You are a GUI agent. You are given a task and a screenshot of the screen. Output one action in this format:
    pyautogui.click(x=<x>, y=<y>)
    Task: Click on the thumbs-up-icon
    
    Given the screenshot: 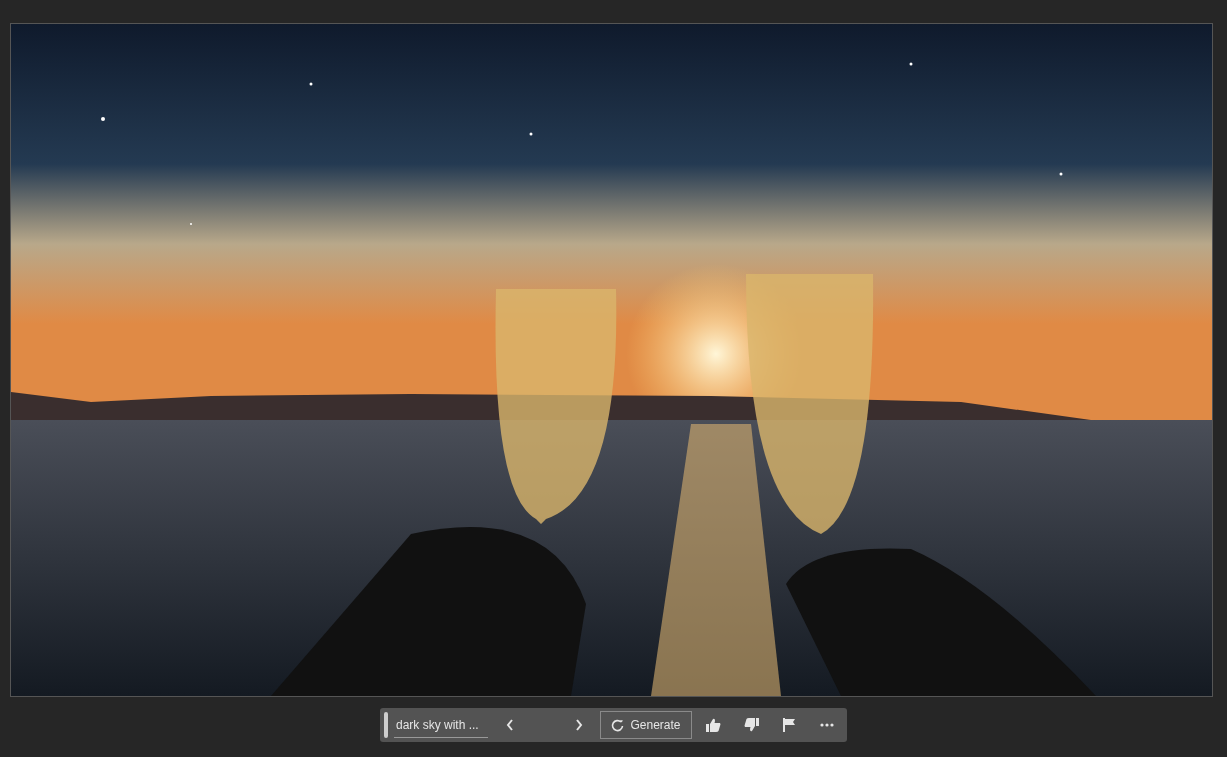 What is the action you would take?
    pyautogui.click(x=713, y=725)
    